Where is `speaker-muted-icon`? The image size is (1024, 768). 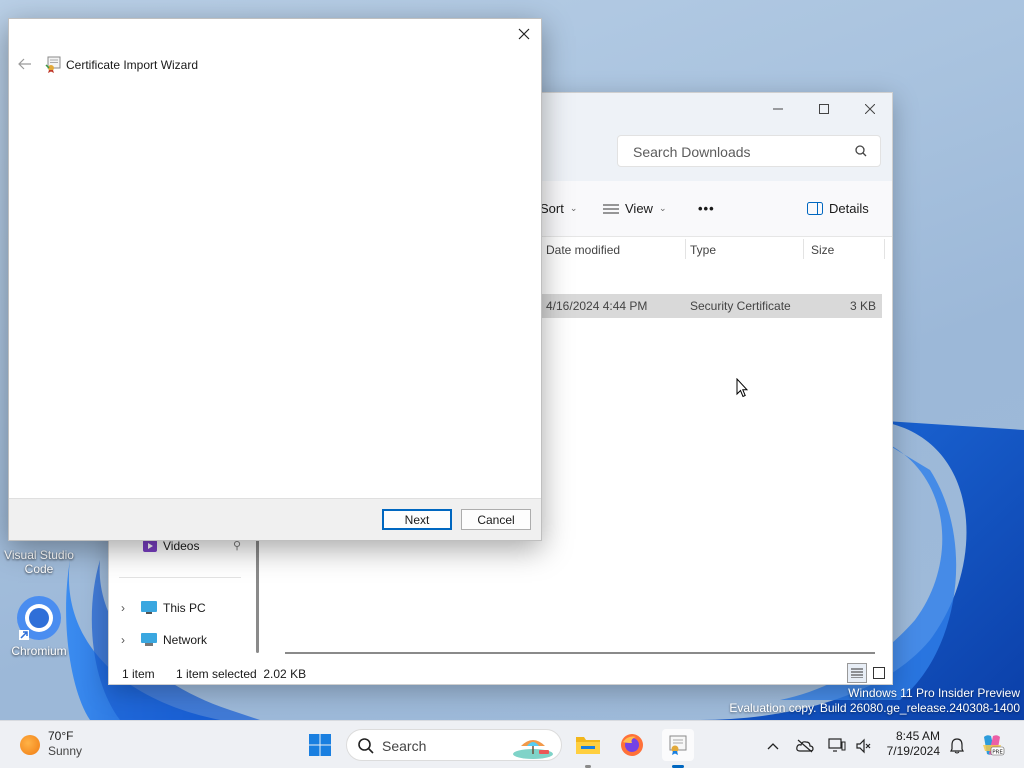 speaker-muted-icon is located at coordinates (863, 746).